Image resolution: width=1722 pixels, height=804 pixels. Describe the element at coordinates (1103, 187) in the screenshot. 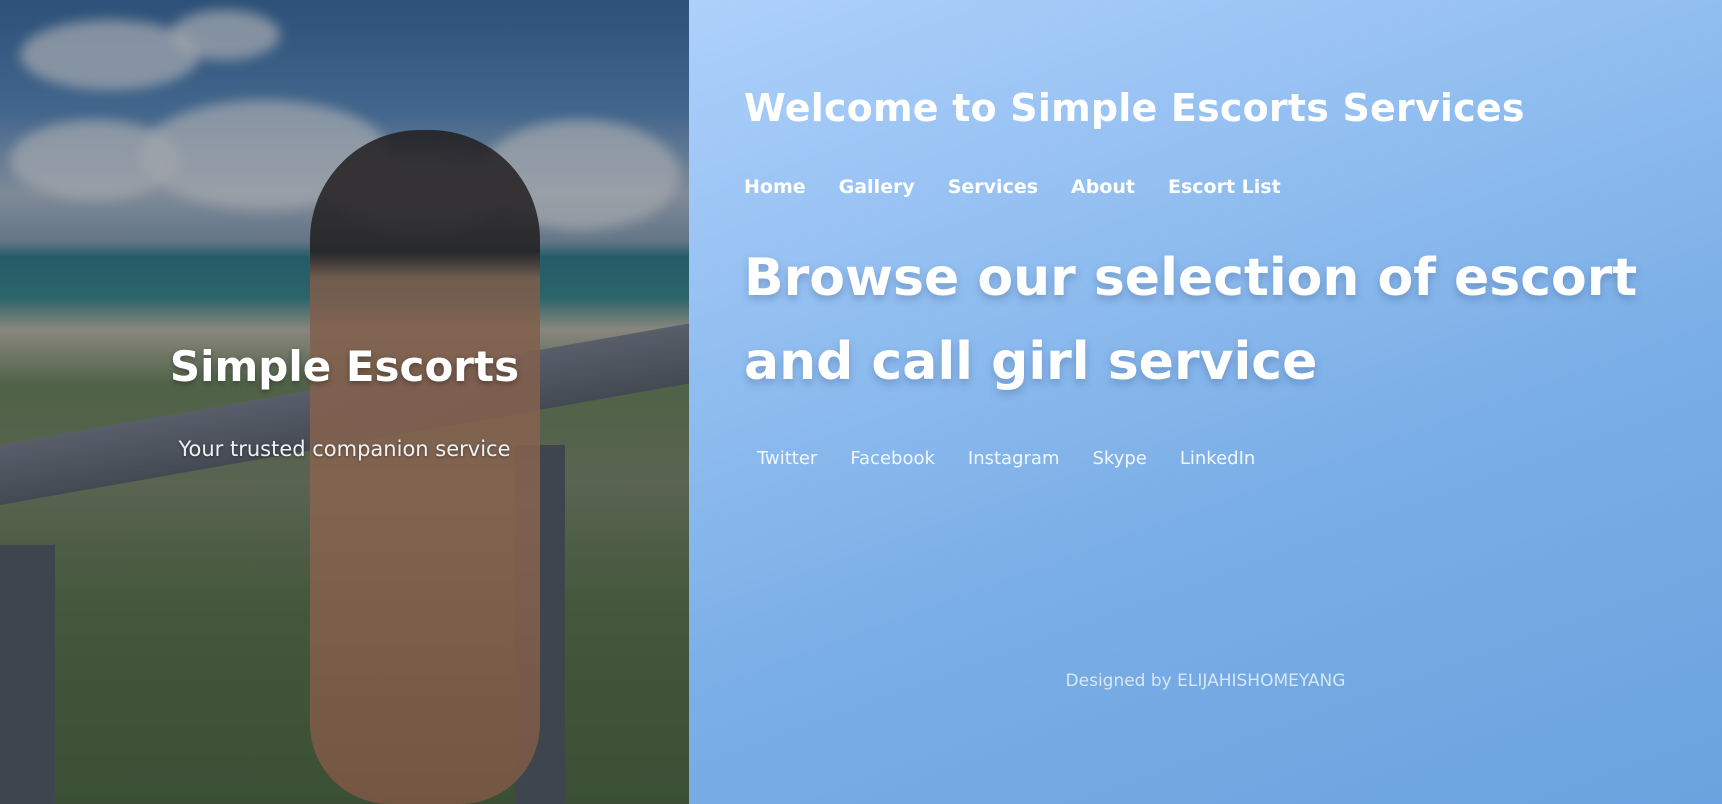

I see `nav-about: About` at that location.